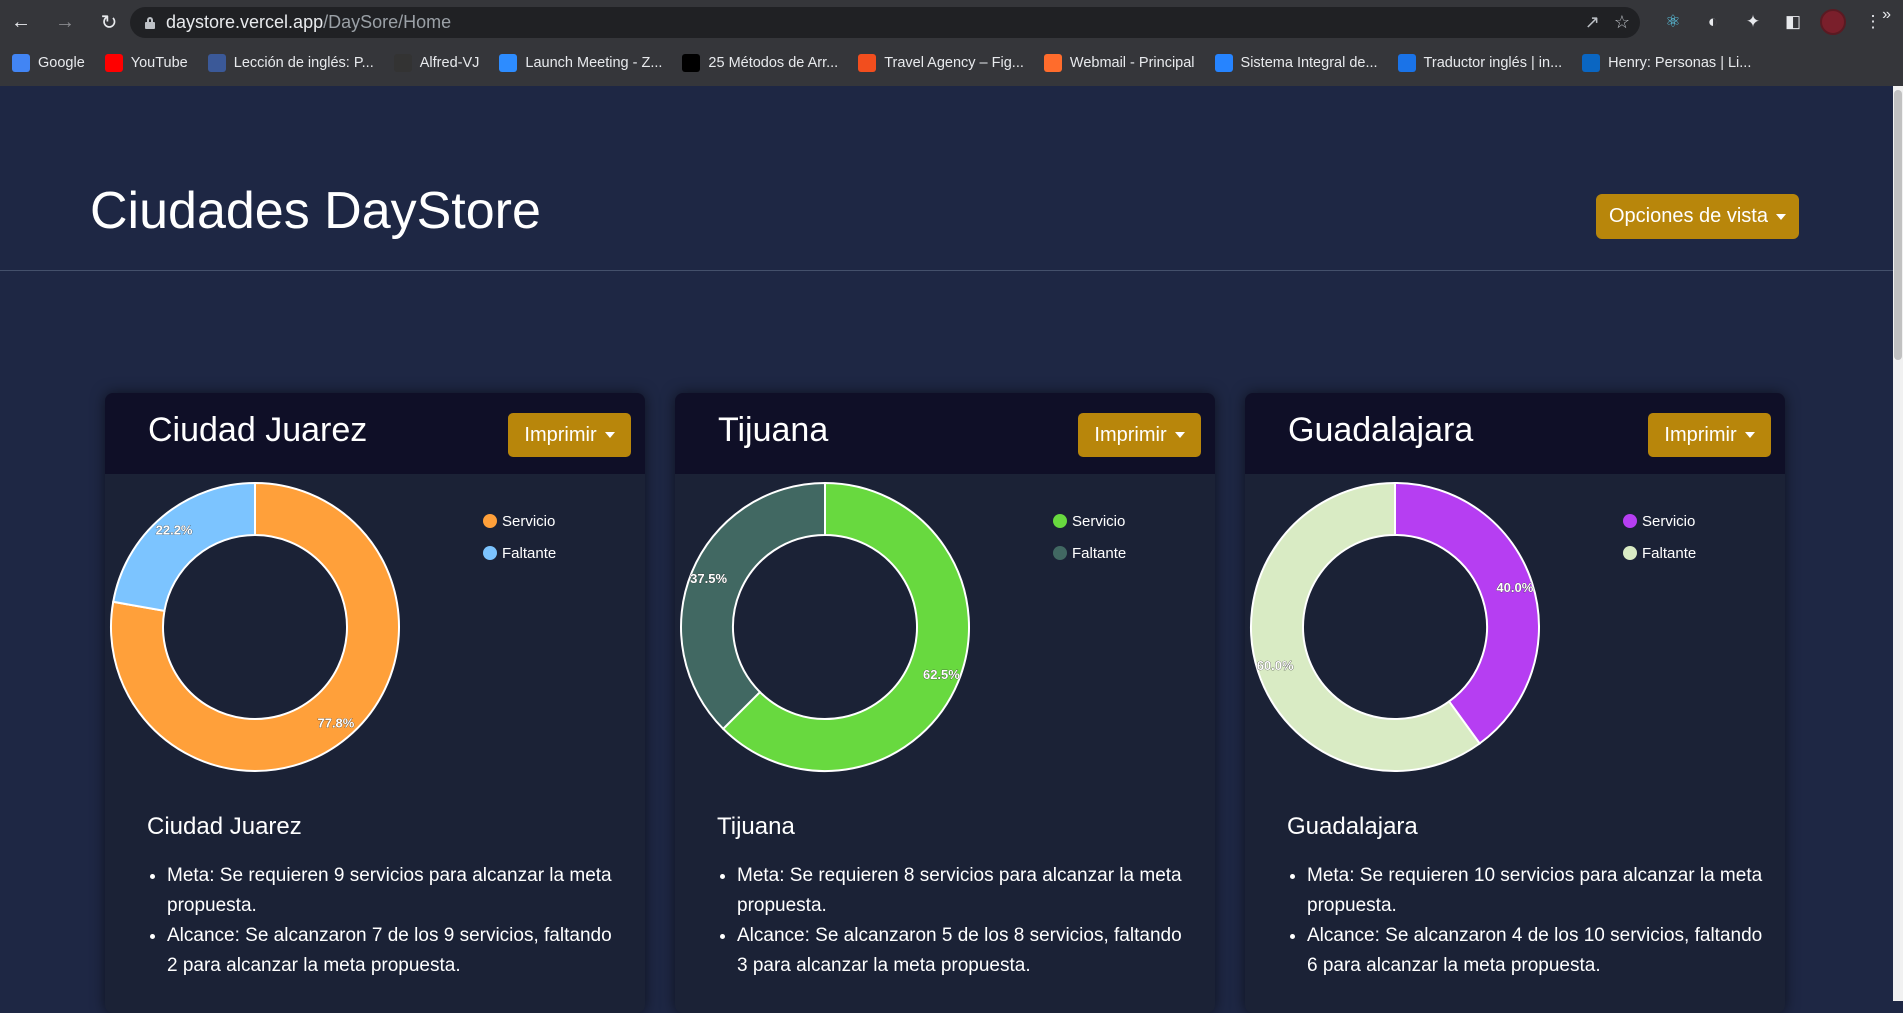  What do you see at coordinates (1515, 433) in the screenshot?
I see `card-header: Guadalajara Imprimir` at bounding box center [1515, 433].